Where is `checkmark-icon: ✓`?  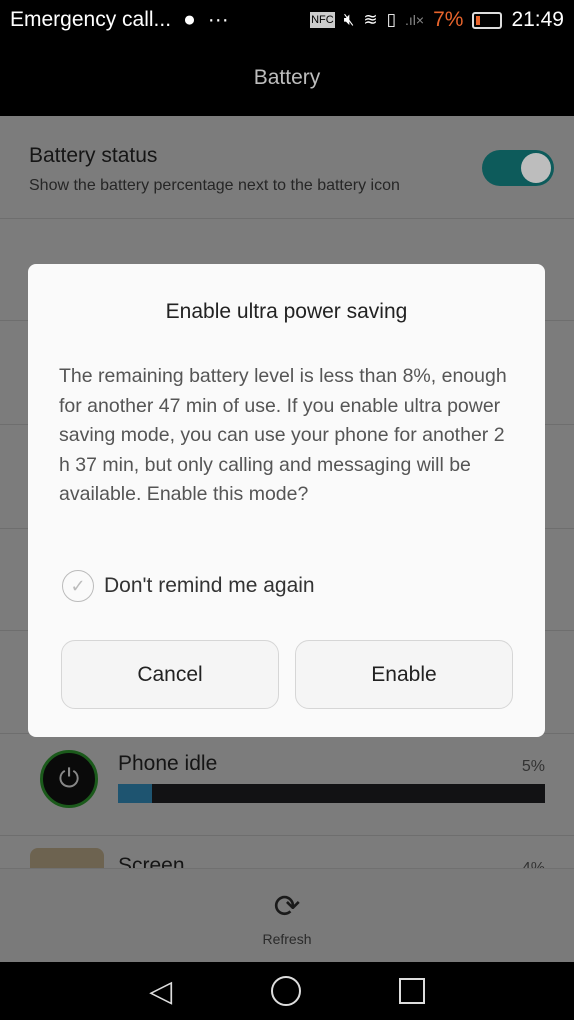 checkmark-icon: ✓ is located at coordinates (78, 586).